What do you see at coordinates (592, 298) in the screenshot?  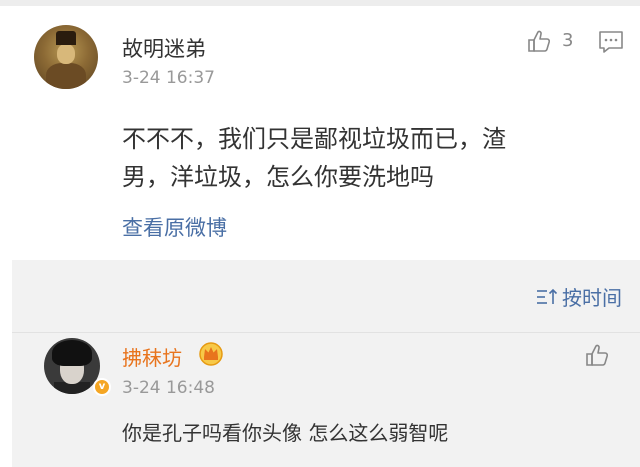 I see `sort-label: 按时间` at bounding box center [592, 298].